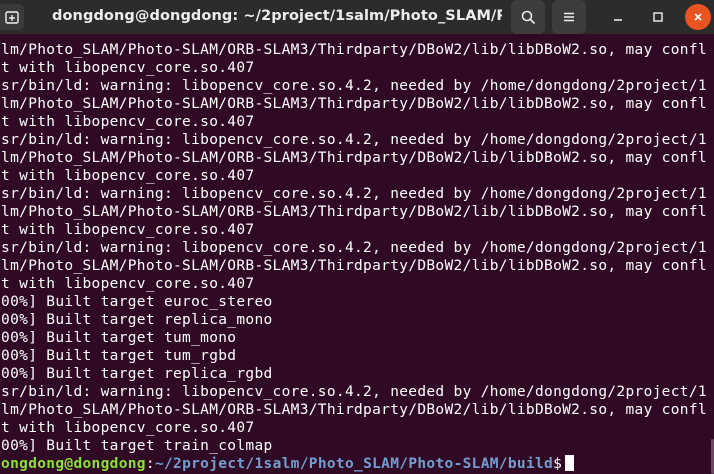 This screenshot has width=714, height=474. I want to click on output-line: 100%] Built target tum_rgbd, so click(118, 356).